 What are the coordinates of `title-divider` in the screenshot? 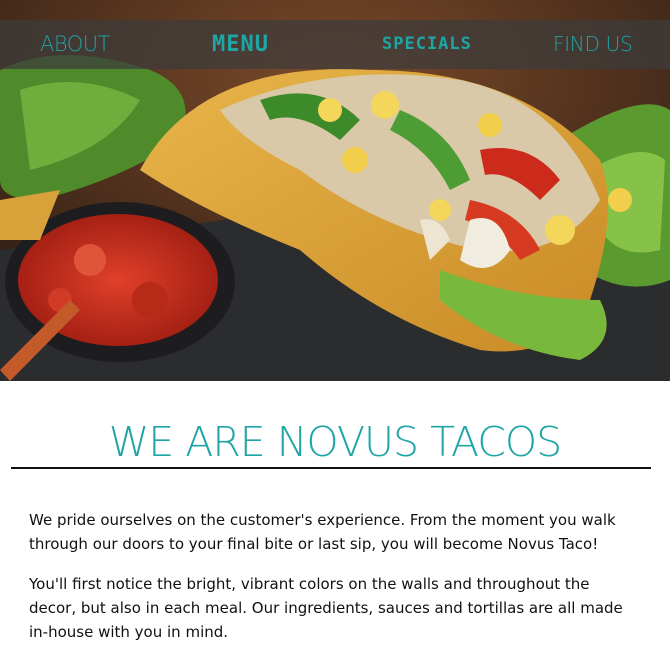 It's located at (331, 468).